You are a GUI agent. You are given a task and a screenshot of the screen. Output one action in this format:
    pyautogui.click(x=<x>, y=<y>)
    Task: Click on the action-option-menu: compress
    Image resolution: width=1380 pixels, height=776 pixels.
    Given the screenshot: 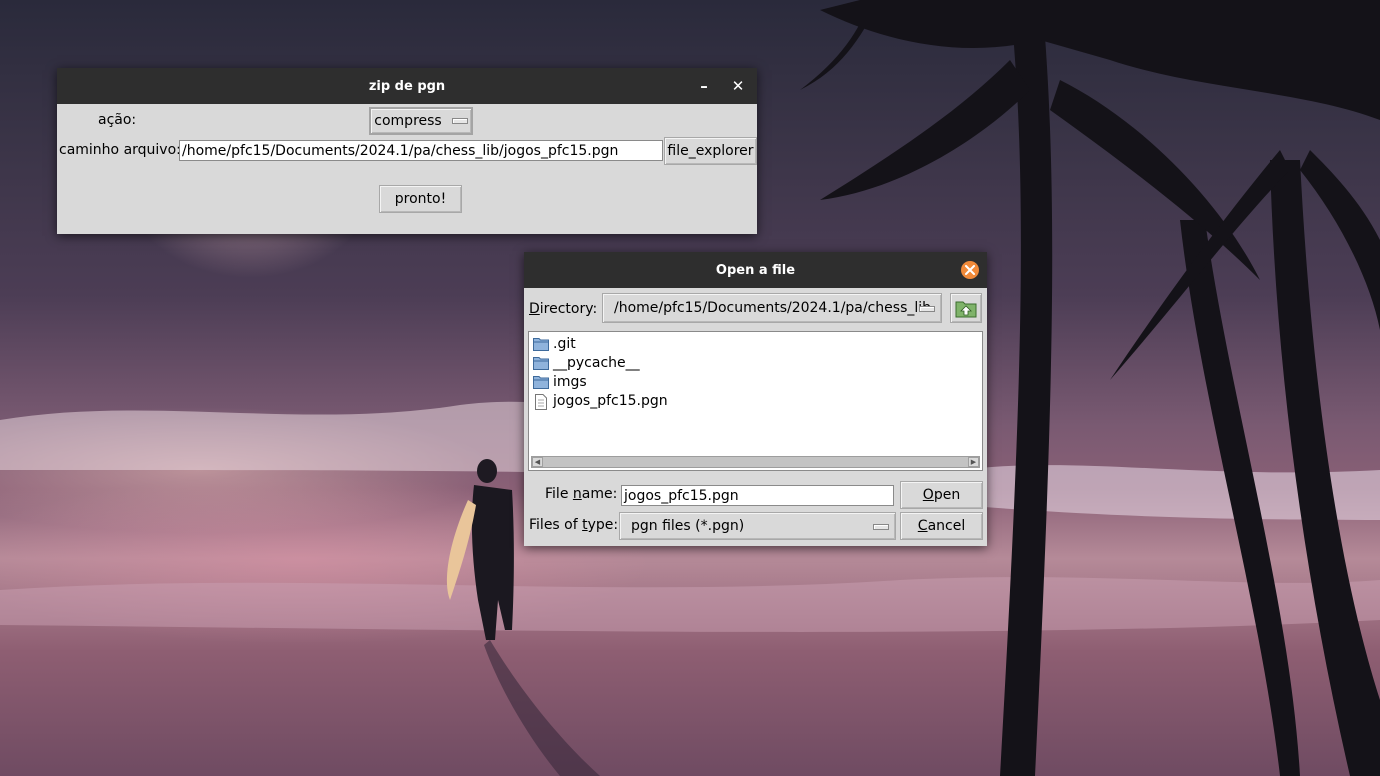 What is the action you would take?
    pyautogui.click(x=421, y=121)
    